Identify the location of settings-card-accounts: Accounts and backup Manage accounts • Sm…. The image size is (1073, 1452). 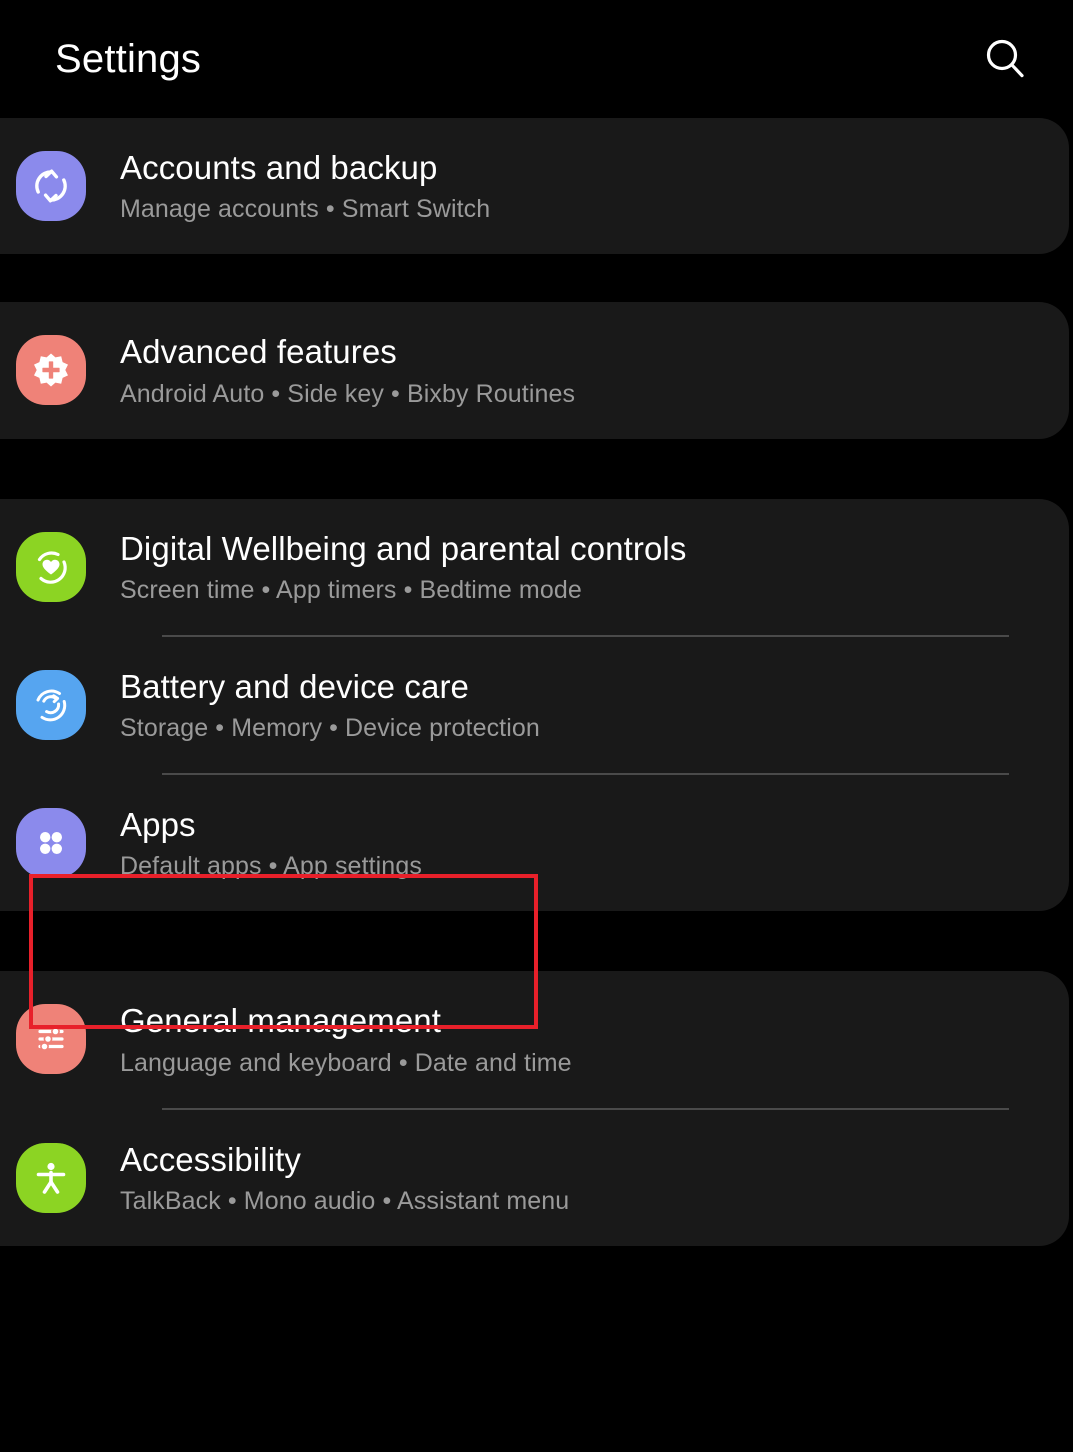
(534, 186).